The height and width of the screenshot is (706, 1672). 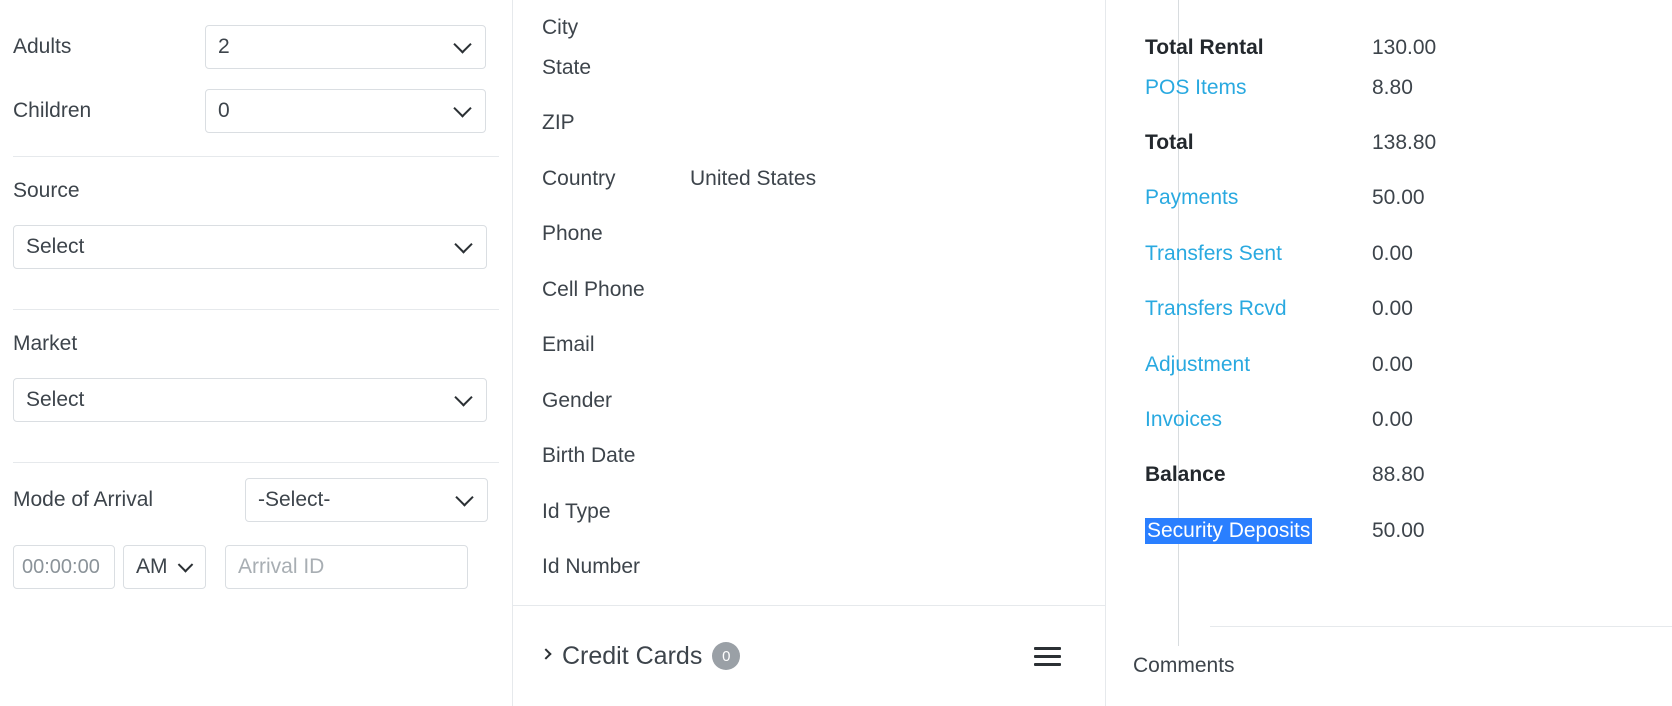 I want to click on folio-row-label: Total Rental, so click(x=1204, y=47).